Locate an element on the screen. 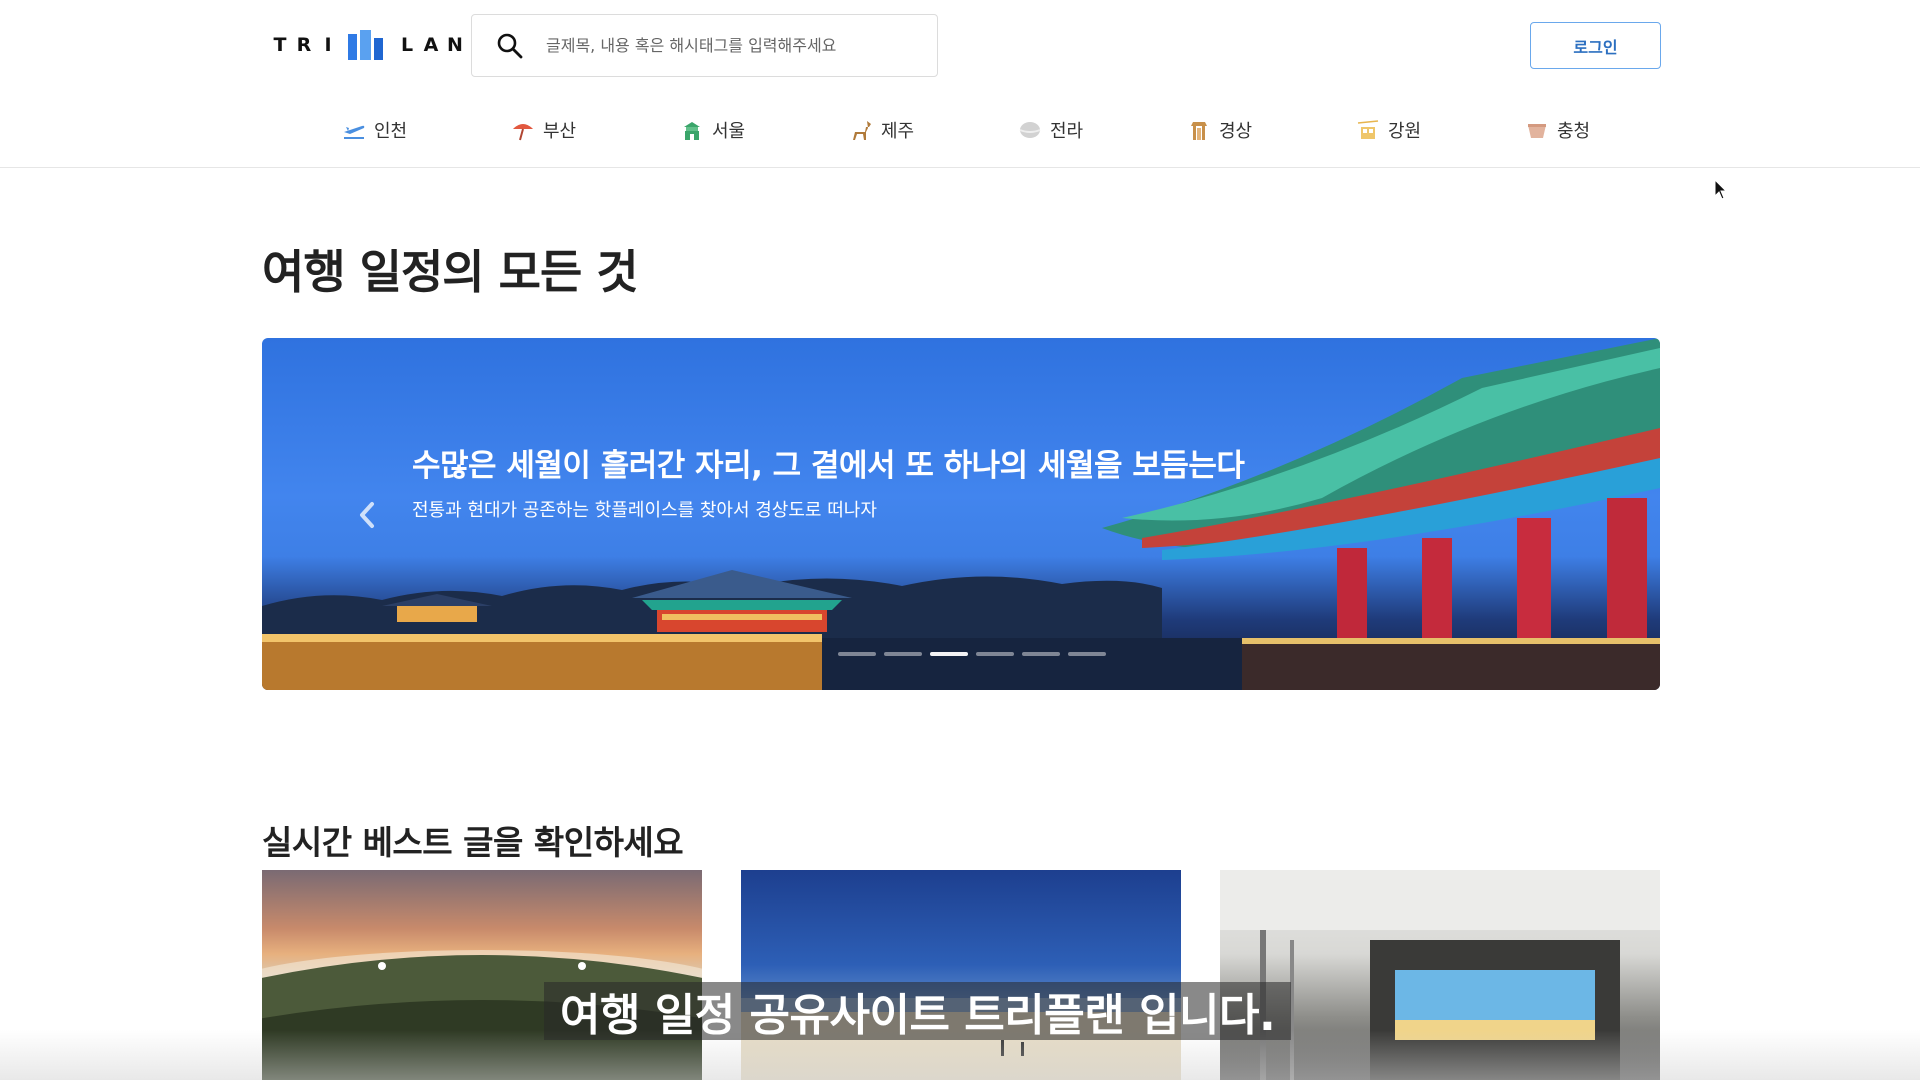  nav-item-label: 서울 is located at coordinates (728, 131).